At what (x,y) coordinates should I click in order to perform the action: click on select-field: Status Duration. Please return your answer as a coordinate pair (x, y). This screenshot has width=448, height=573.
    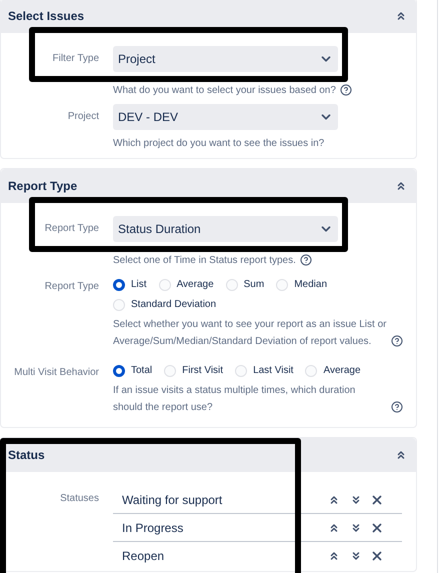
    Looking at the image, I should click on (225, 229).